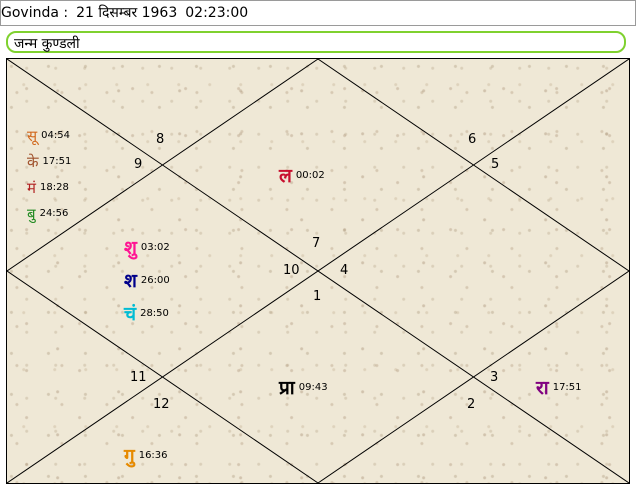 The height and width of the screenshot is (486, 636). Describe the element at coordinates (217, 13) in the screenshot. I see `birth-time: 02:23:00` at that location.